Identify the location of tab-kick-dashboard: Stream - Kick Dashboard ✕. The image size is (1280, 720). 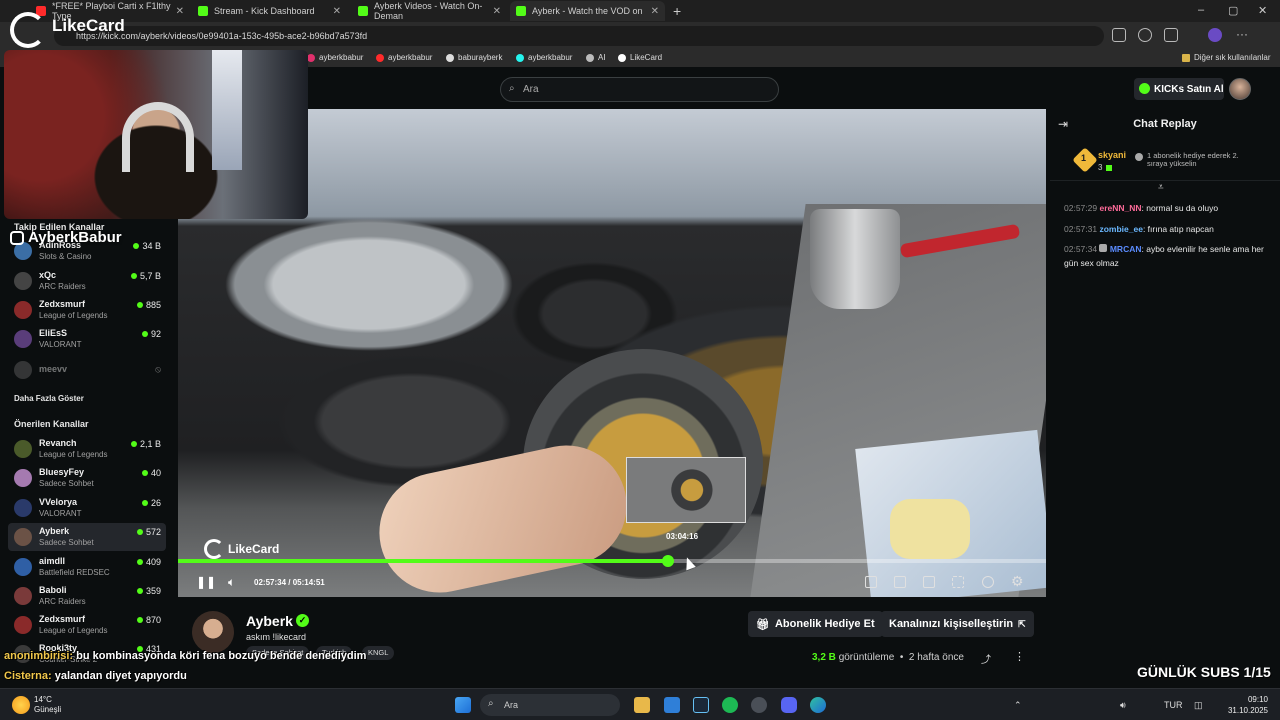
(269, 11).